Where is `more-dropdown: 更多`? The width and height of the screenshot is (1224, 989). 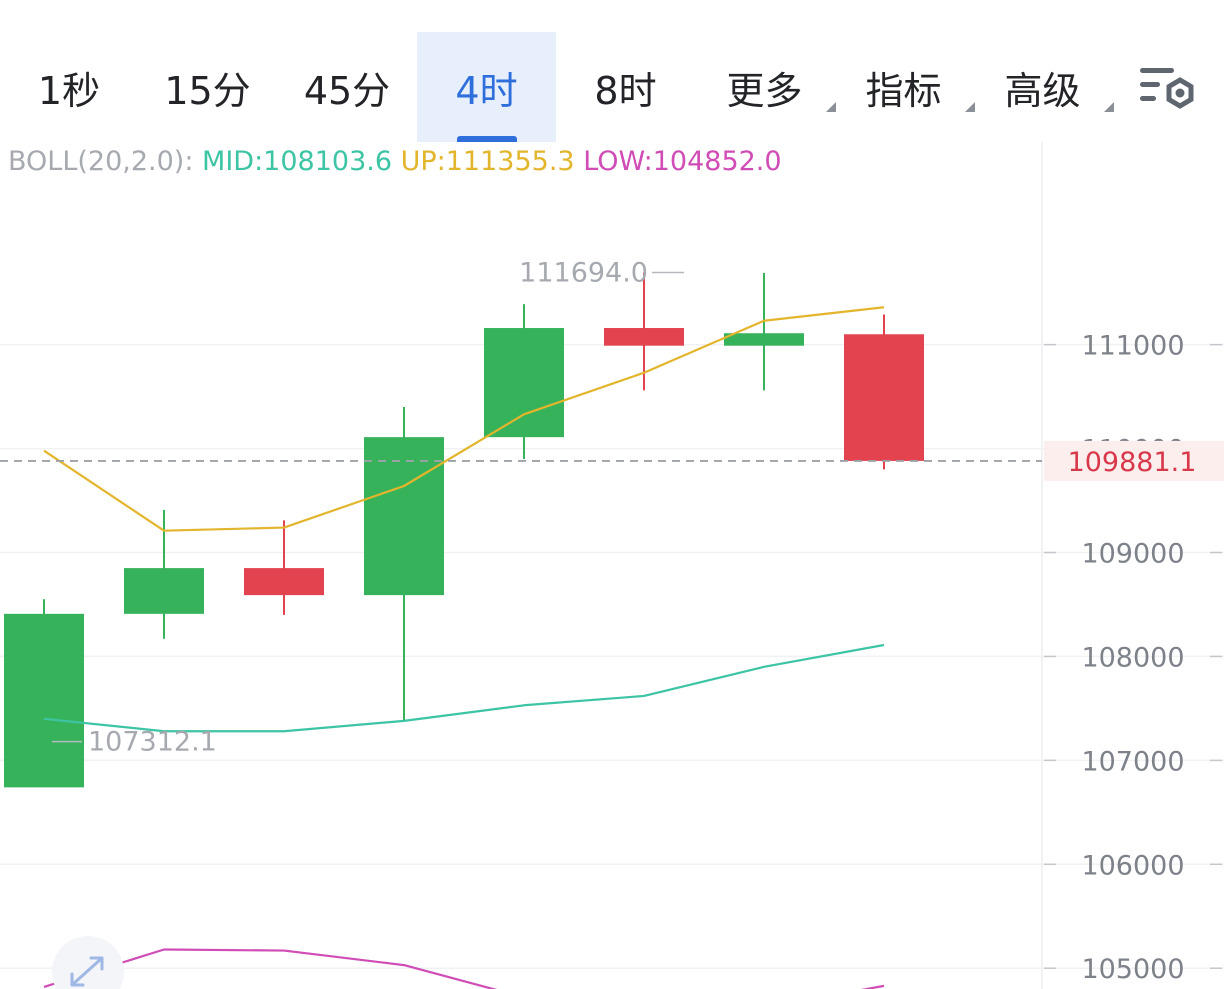 more-dropdown: 更多 is located at coordinates (765, 87).